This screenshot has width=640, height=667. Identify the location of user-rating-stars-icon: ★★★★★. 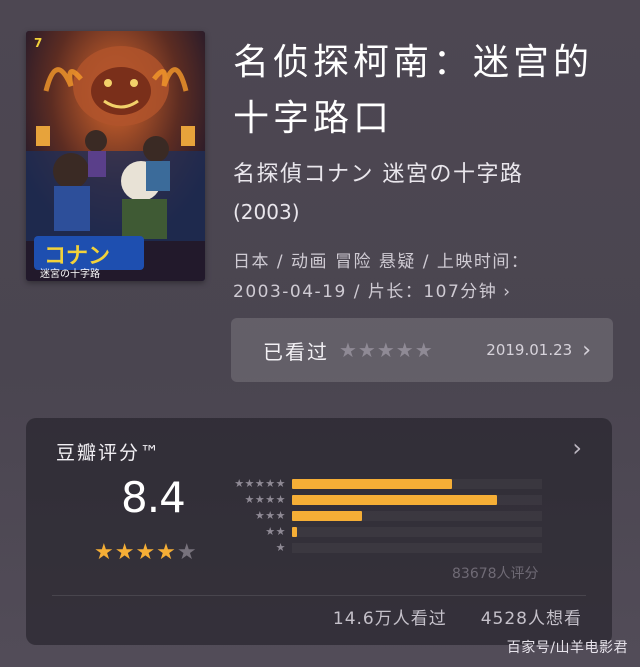
(386, 350).